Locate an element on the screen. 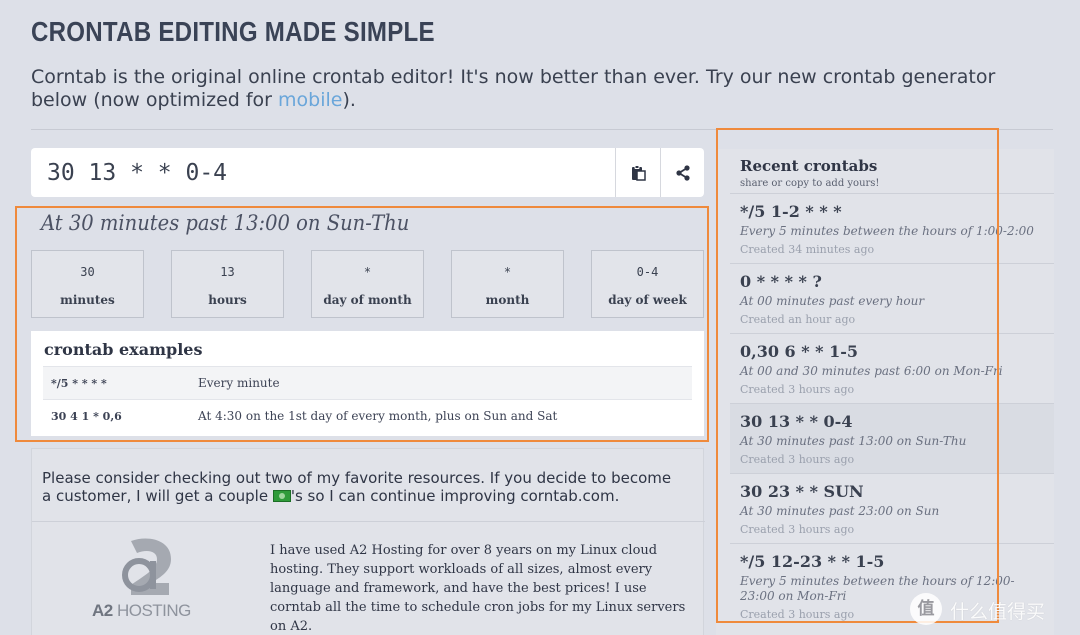 Image resolution: width=1080 pixels, height=635 pixels. money-icon is located at coordinates (281, 496).